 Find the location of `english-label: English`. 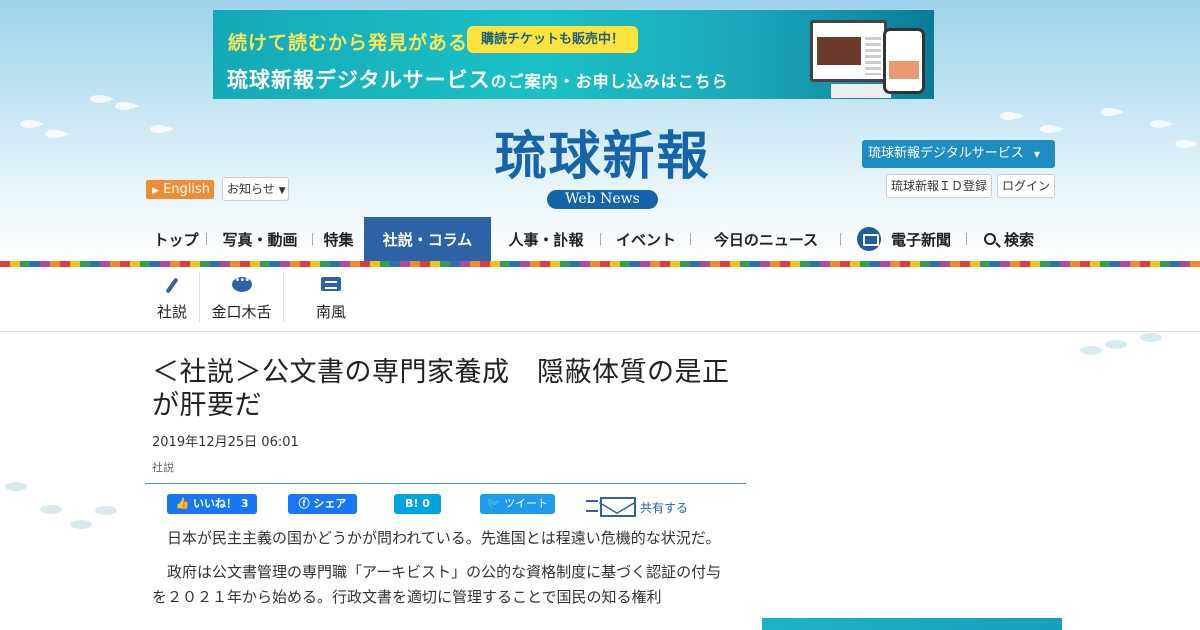

english-label: English is located at coordinates (187, 189).